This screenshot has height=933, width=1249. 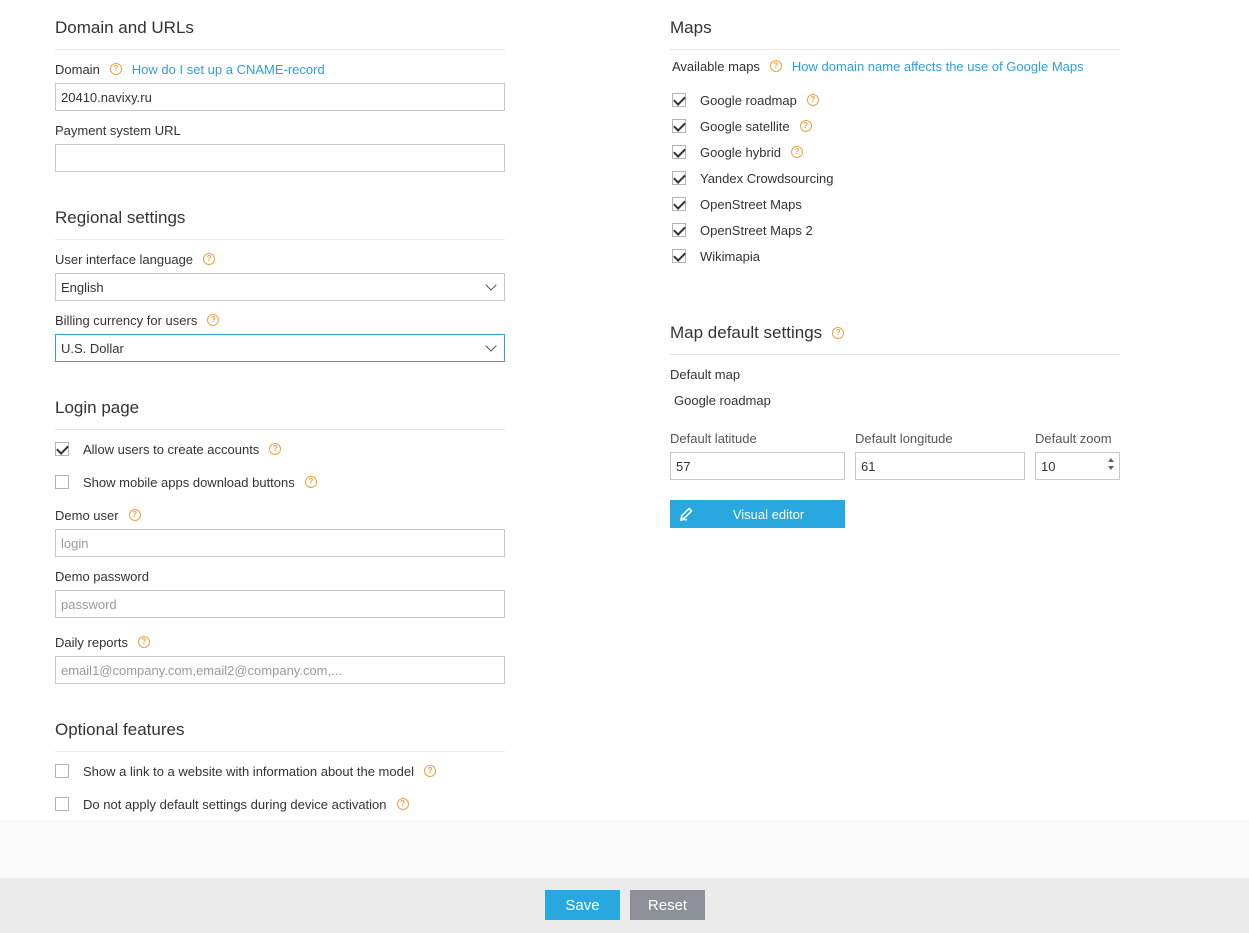 I want to click on allow-accounts-label: Allow users to create accounts, so click(x=171, y=449).